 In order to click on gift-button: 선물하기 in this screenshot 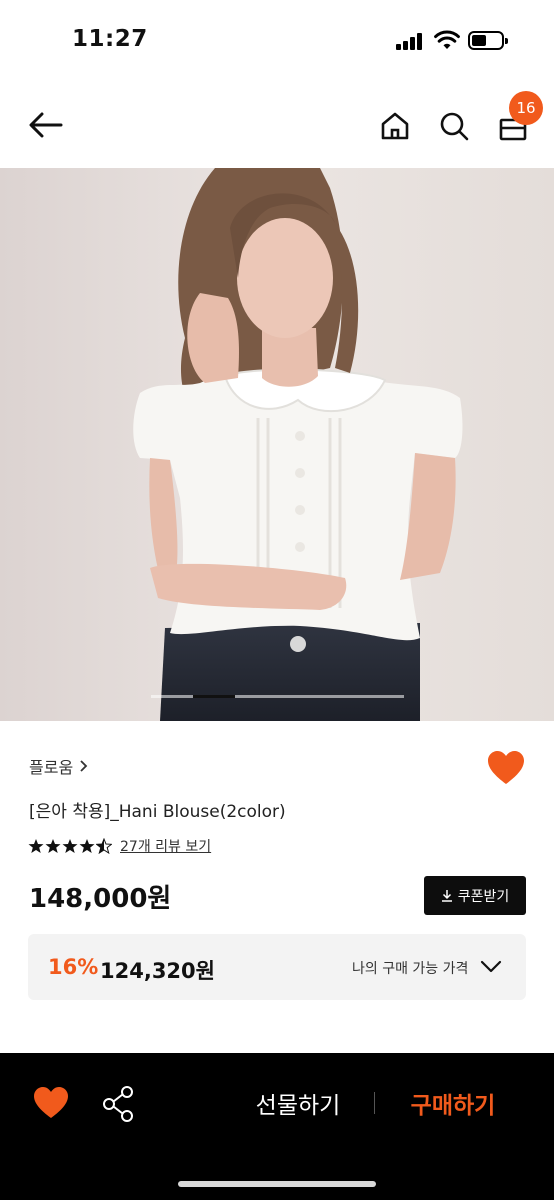, I will do `click(298, 1103)`.